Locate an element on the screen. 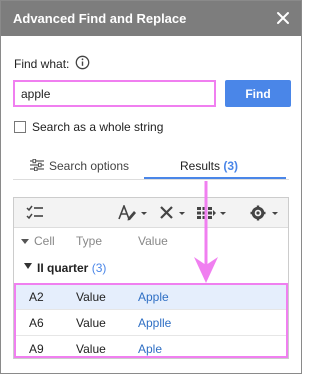 The height and width of the screenshot is (374, 320). sort-caret-icon is located at coordinates (25, 242).